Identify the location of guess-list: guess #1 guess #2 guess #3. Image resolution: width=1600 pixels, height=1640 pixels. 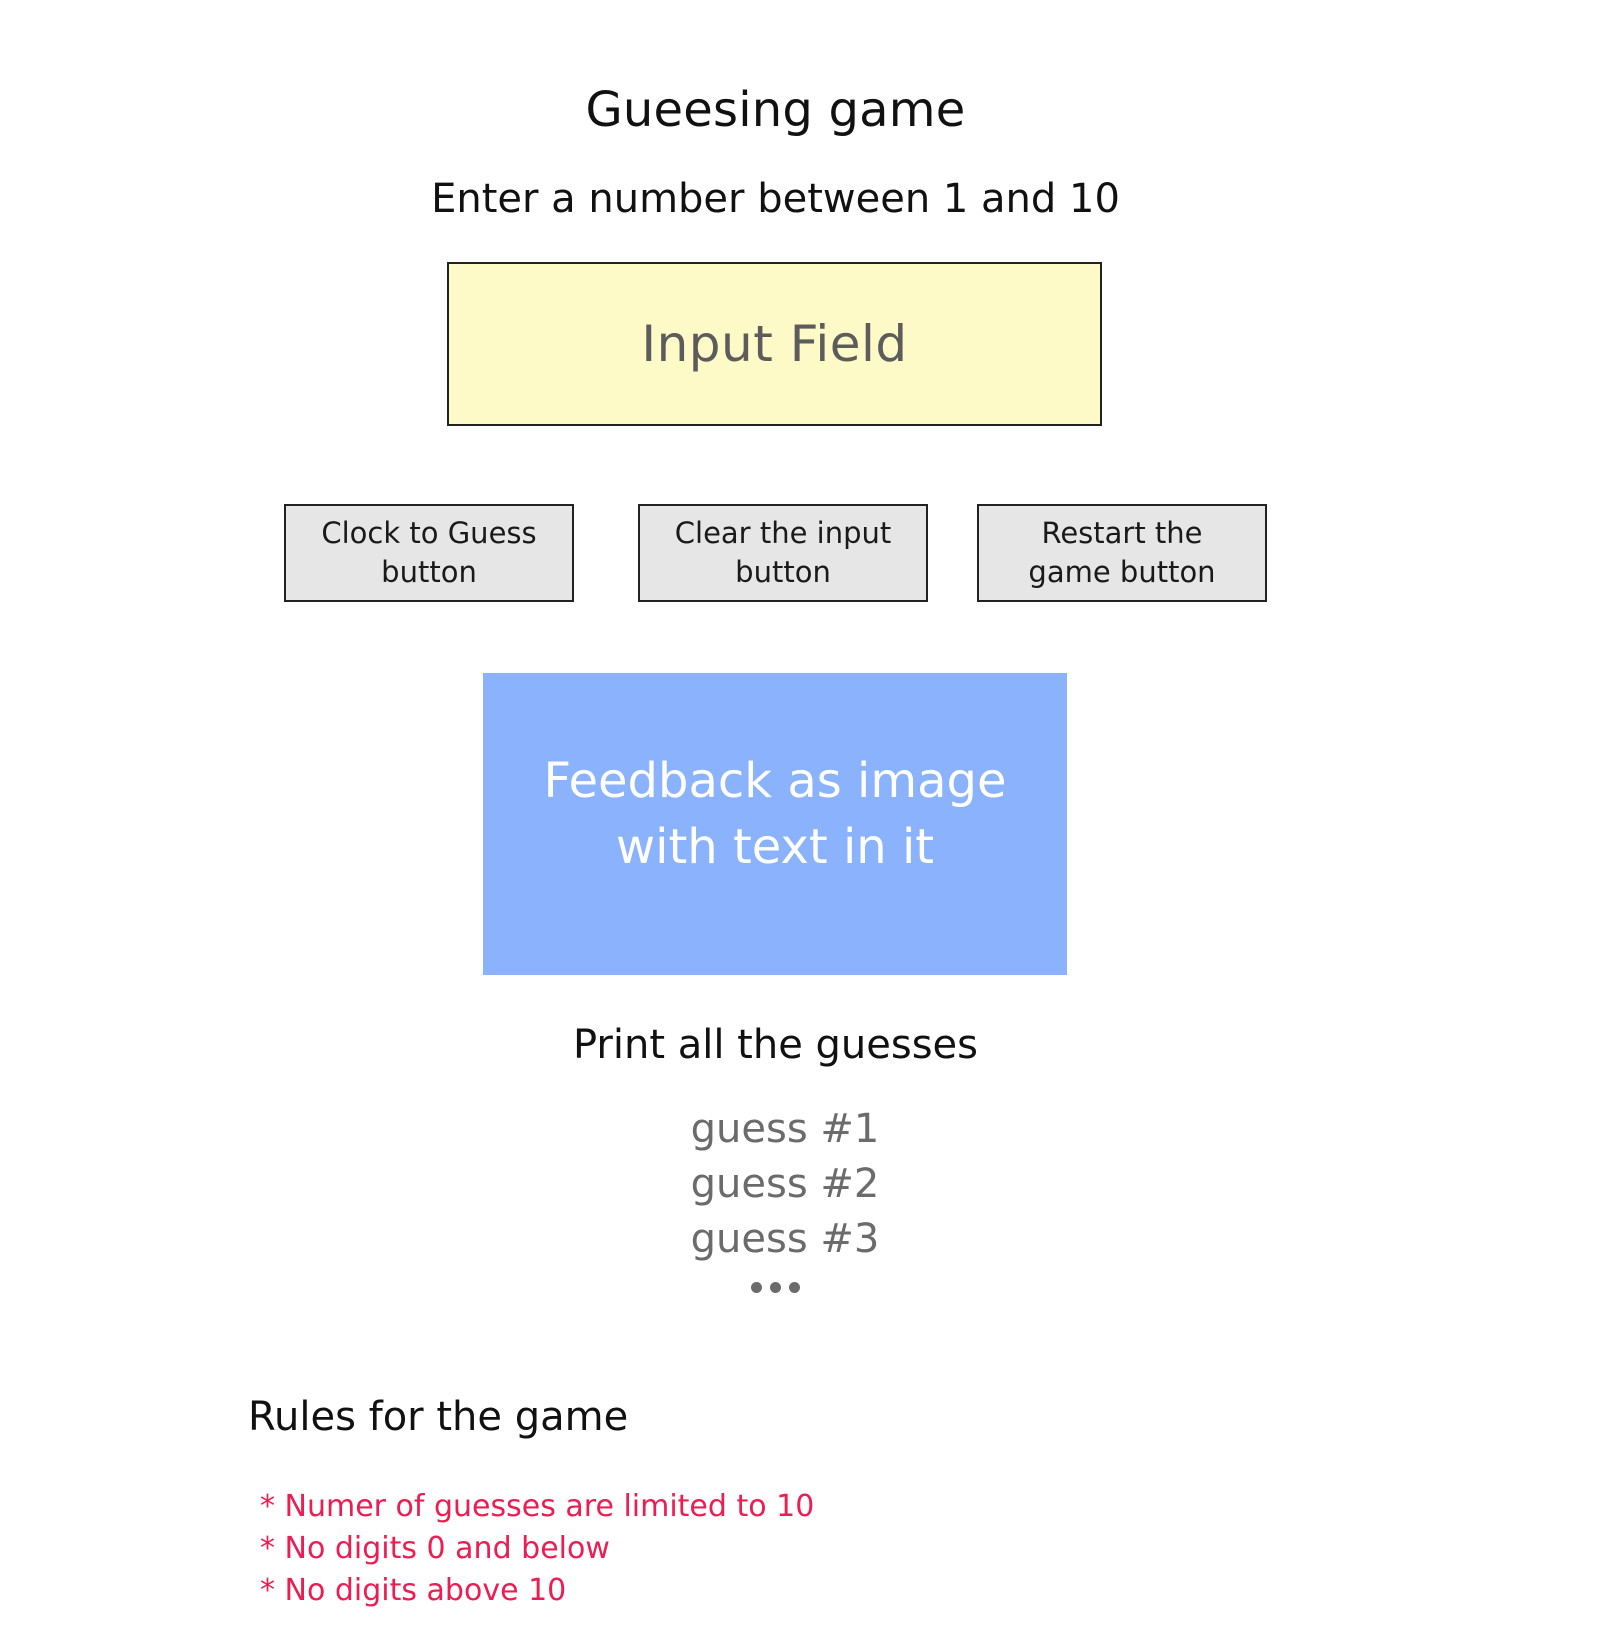
(785, 1184).